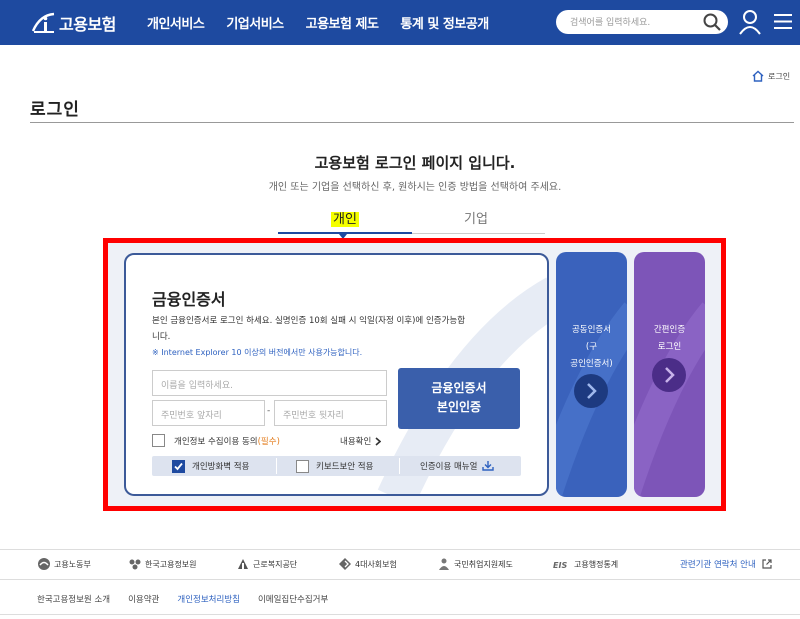 The width and height of the screenshot is (800, 619). Describe the element at coordinates (268, 442) in the screenshot. I see `consent-required: (필수)` at that location.